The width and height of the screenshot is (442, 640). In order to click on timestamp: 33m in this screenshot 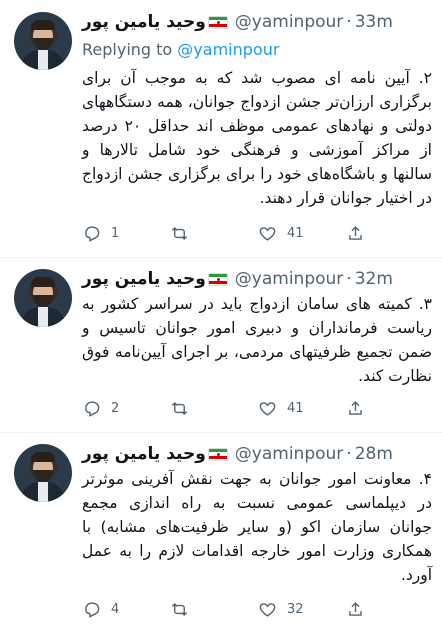, I will do `click(374, 22)`.